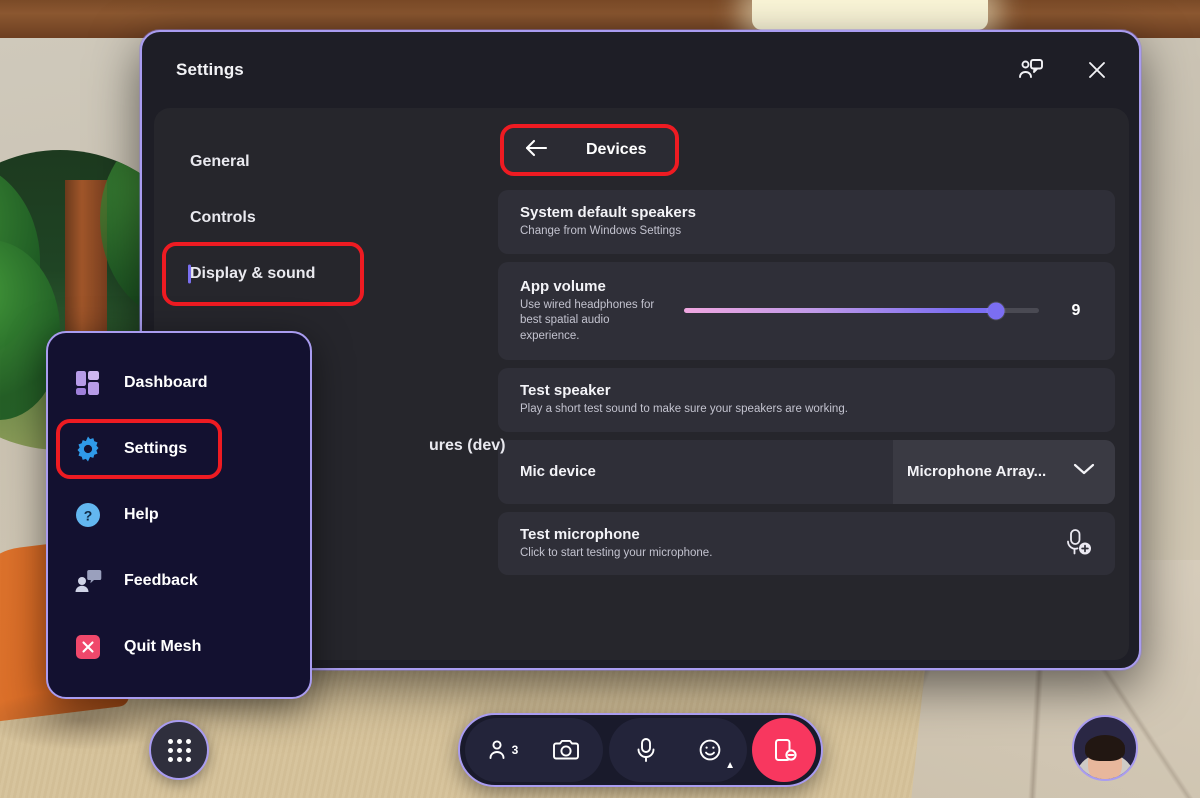  I want to click on menu-item-settings: Settings, so click(139, 449).